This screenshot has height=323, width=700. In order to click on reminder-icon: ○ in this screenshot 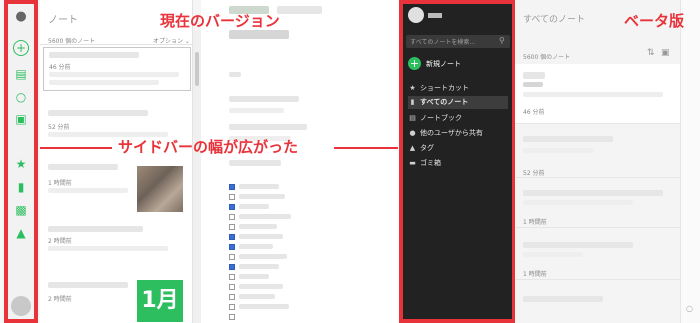, I will do `click(689, 308)`.